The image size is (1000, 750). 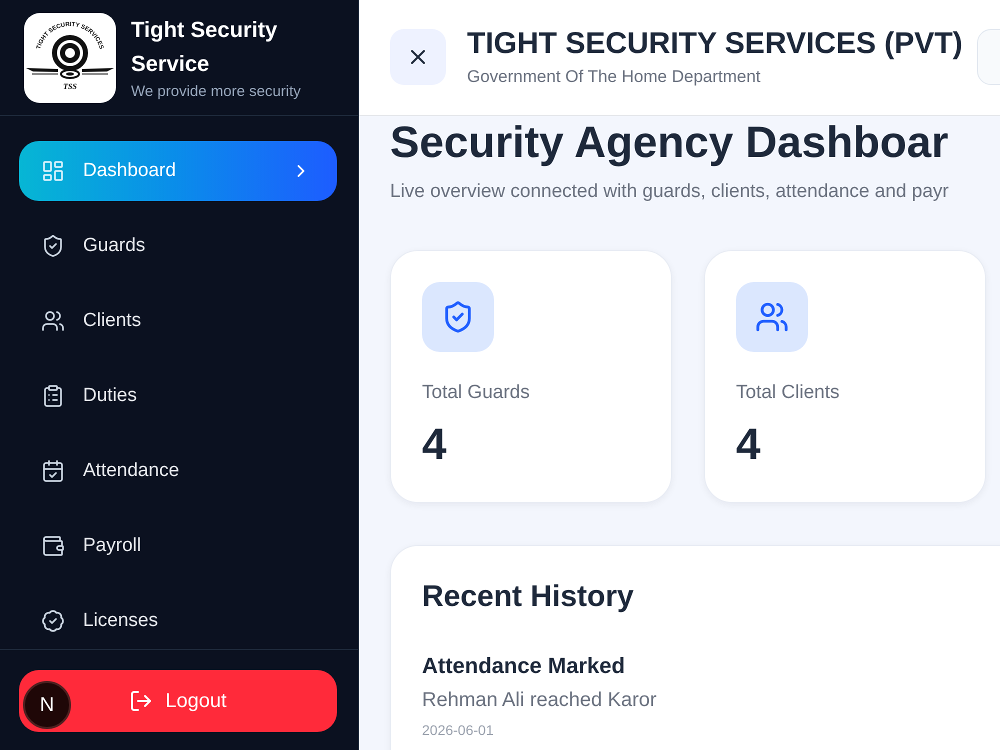 I want to click on wallet-icon, so click(x=53, y=546).